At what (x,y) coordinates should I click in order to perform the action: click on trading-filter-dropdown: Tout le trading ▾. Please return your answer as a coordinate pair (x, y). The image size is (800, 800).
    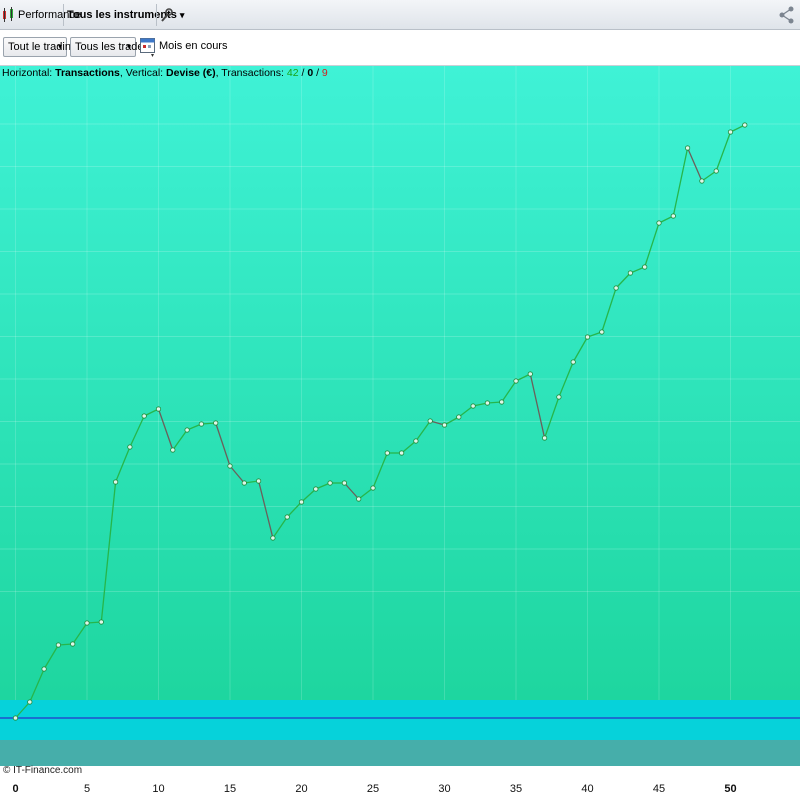
    Looking at the image, I should click on (40, 47).